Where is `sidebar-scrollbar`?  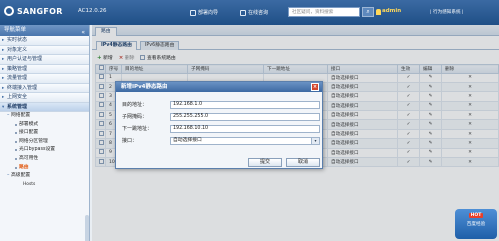
sidebar-scrollbar is located at coordinates (87, 228).